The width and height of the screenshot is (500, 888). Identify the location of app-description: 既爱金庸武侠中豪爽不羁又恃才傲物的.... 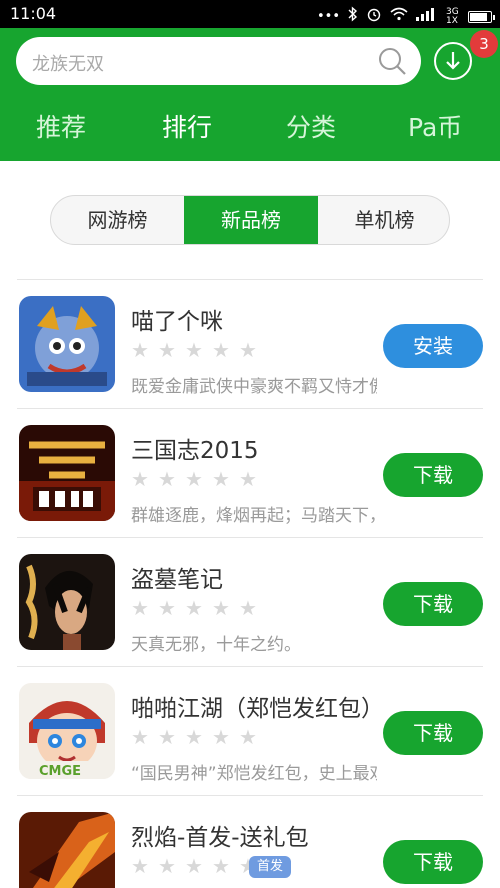
(254, 387).